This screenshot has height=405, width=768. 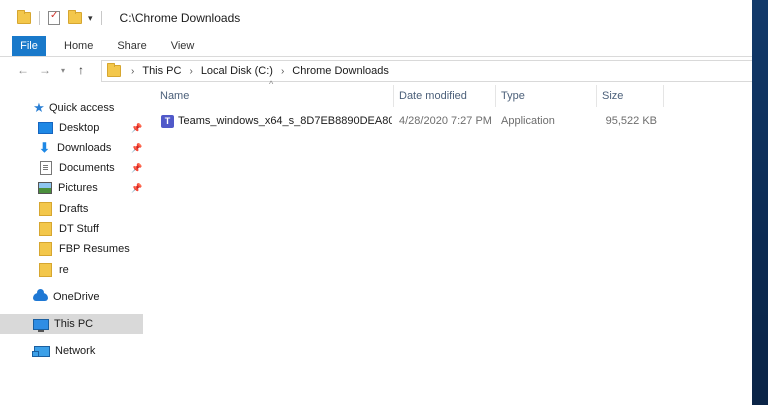 I want to click on file-date: 4/28/2020 7:27 PM, so click(x=445, y=121).